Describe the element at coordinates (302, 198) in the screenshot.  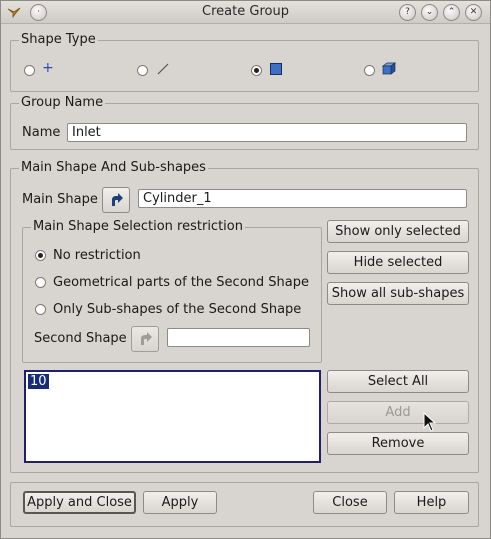
I see `main-shape-input: Cylinder_1` at that location.